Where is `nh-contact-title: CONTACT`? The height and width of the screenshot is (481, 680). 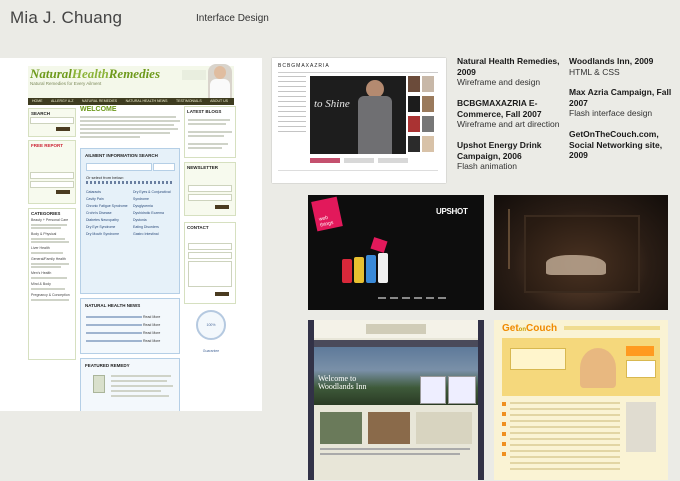
nh-contact-title: CONTACT is located at coordinates (198, 227).